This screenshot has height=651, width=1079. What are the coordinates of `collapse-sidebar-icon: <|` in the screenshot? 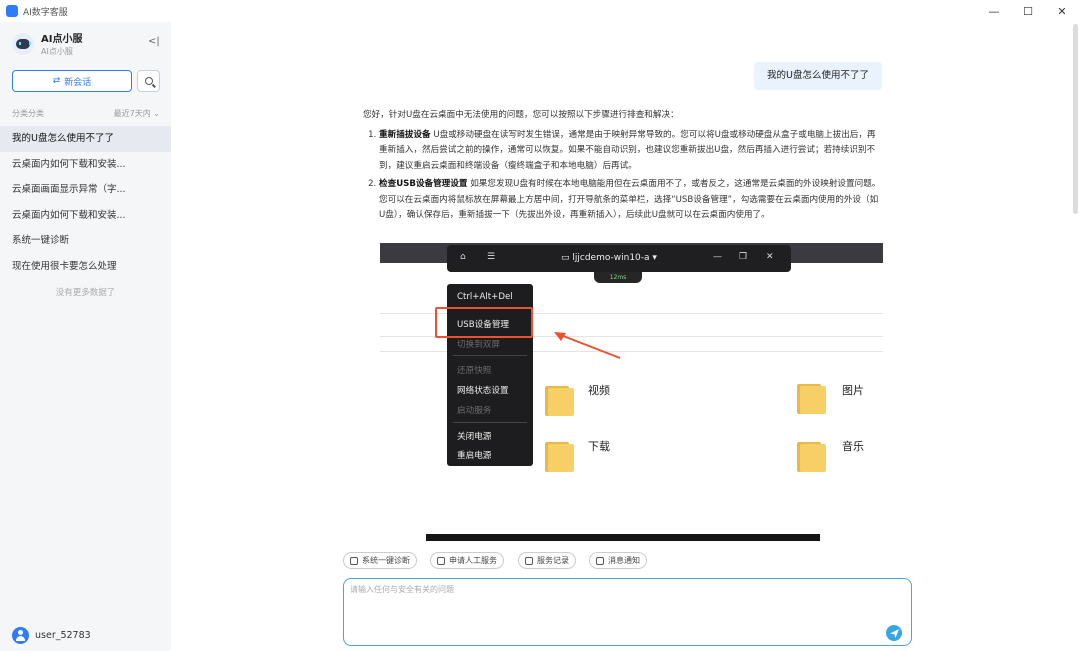 It's located at (154, 41).